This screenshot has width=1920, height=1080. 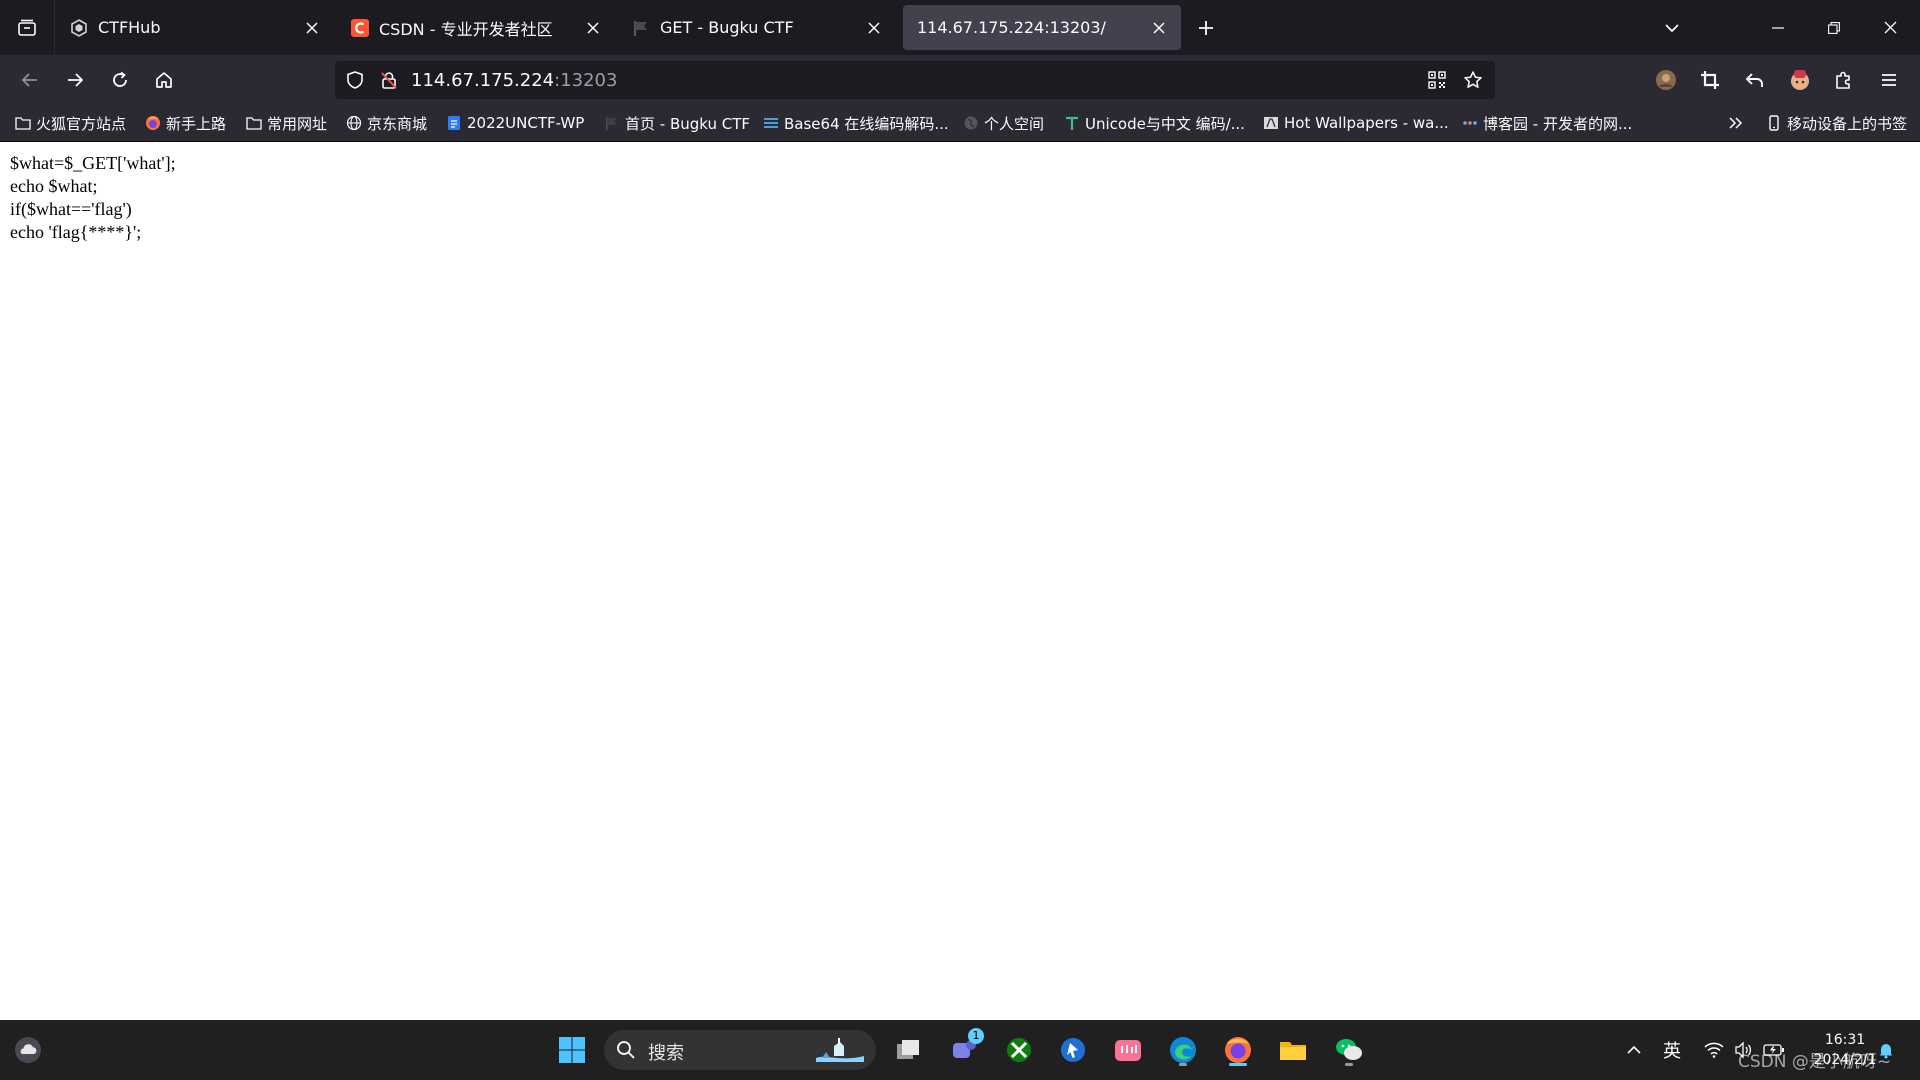 What do you see at coordinates (76, 232) in the screenshot?
I see `code-line: echo 'flag{****}';` at bounding box center [76, 232].